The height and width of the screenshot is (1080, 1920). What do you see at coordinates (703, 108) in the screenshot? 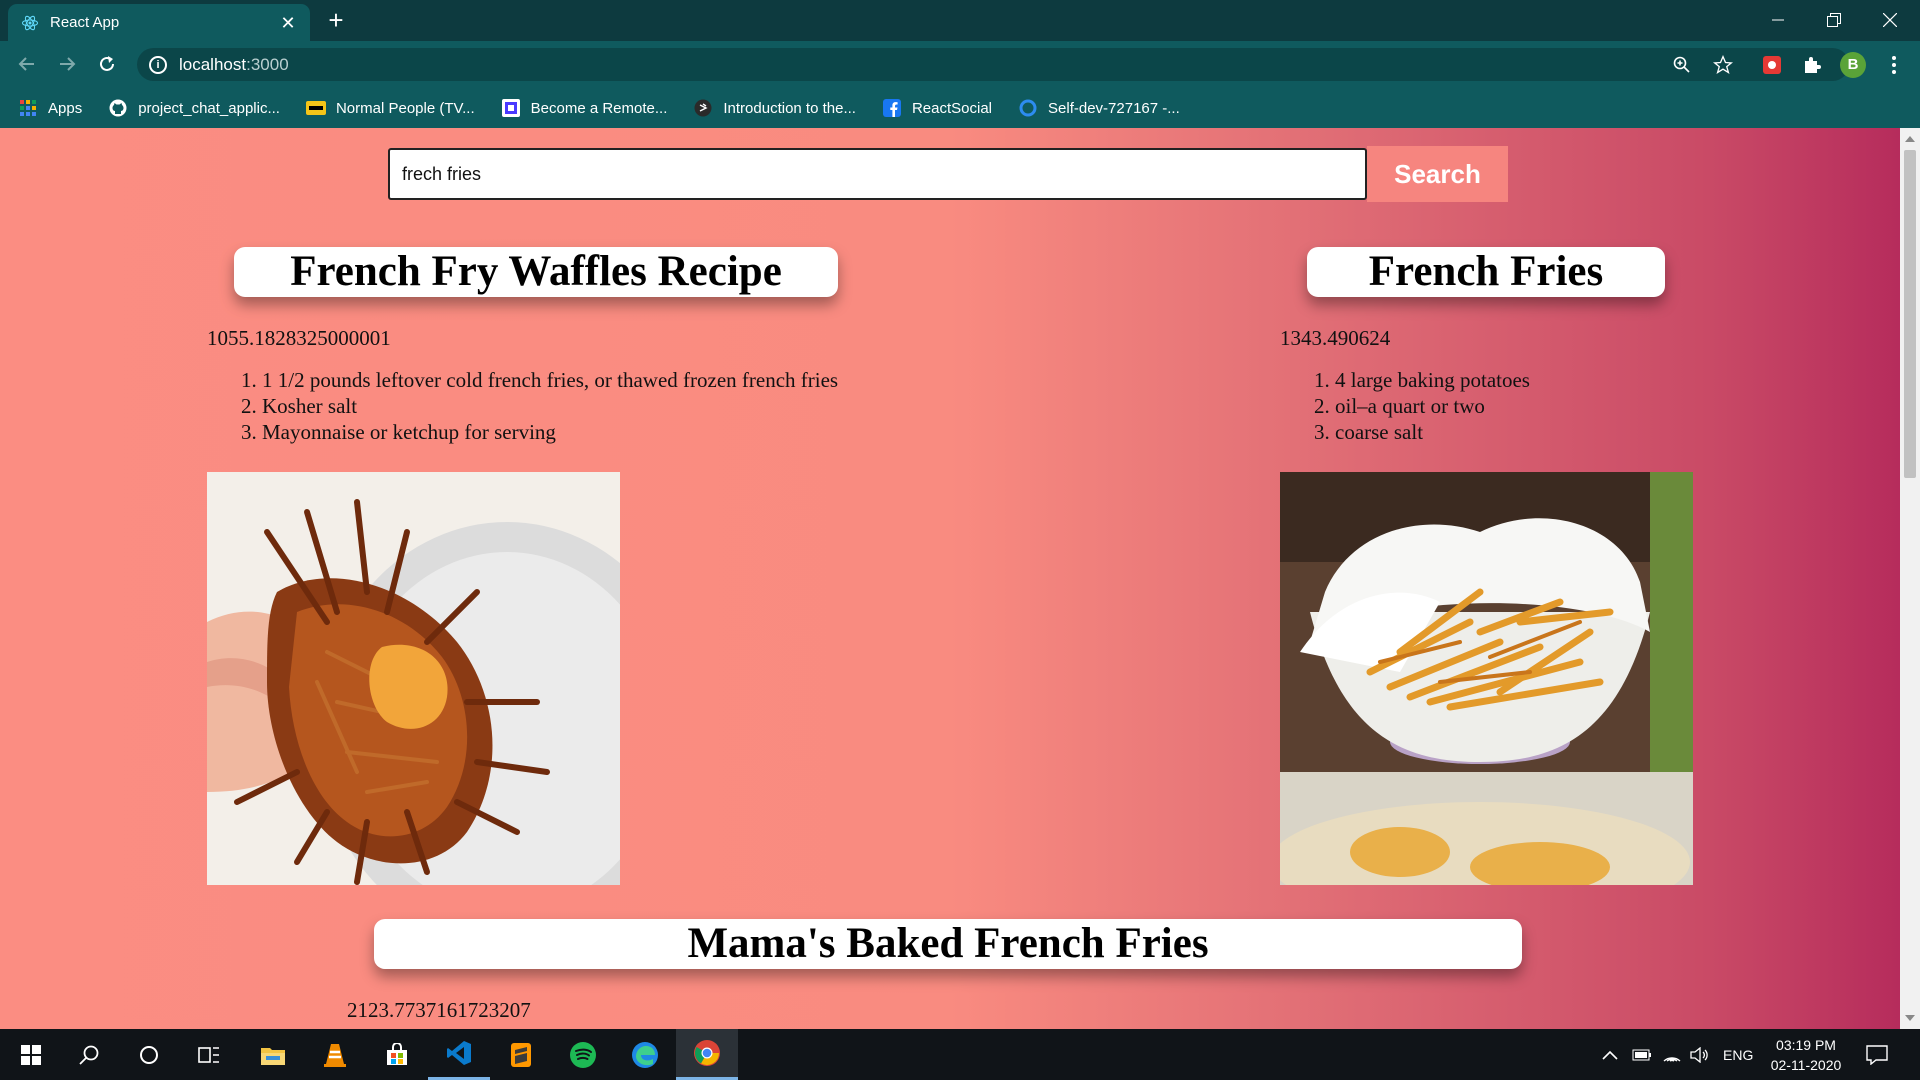
I see `course-icon` at bounding box center [703, 108].